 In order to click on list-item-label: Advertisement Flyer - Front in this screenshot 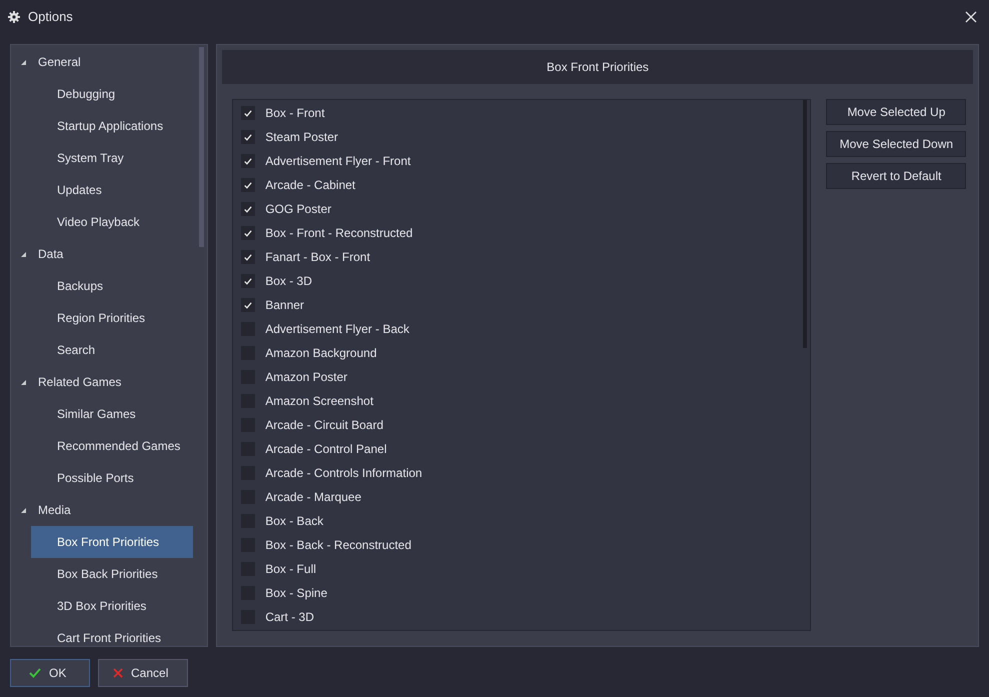, I will do `click(338, 161)`.